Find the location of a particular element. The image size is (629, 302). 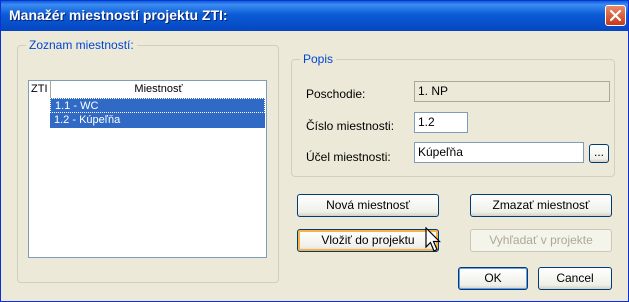

insert-into-project-button: Vložiť do projektu is located at coordinates (368, 240).